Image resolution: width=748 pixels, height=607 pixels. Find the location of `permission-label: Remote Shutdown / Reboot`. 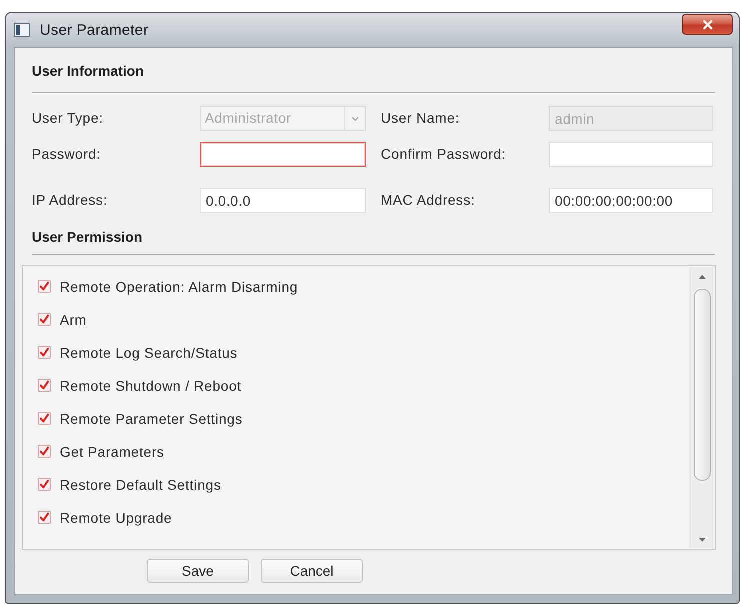

permission-label: Remote Shutdown / Reboot is located at coordinates (151, 386).